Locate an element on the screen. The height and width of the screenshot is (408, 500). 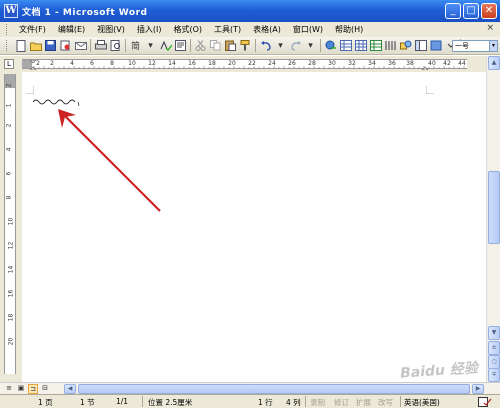
status-page: 1 页 is located at coordinates (45, 402).